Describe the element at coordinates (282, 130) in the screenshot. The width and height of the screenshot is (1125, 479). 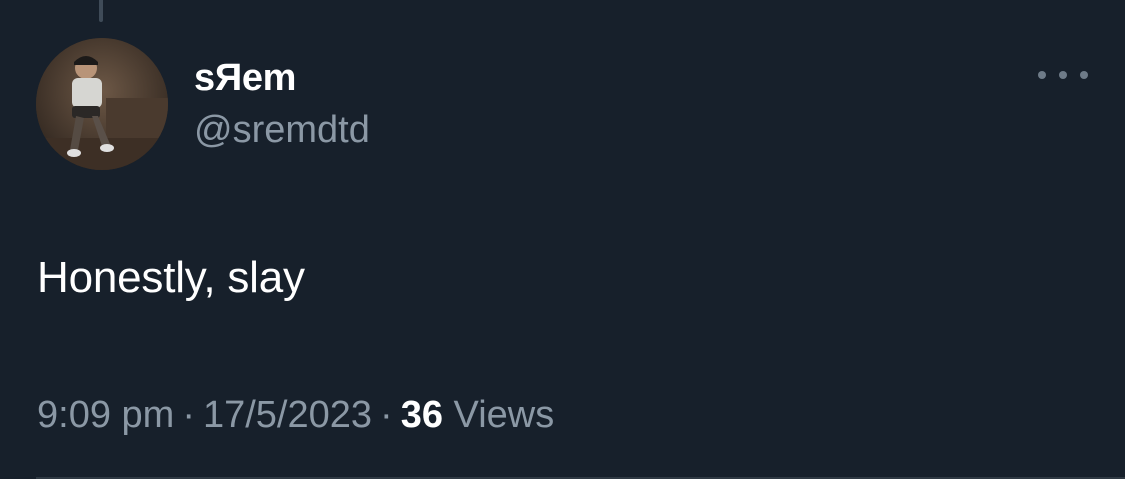
I see `author-handle: @sremdtd` at that location.